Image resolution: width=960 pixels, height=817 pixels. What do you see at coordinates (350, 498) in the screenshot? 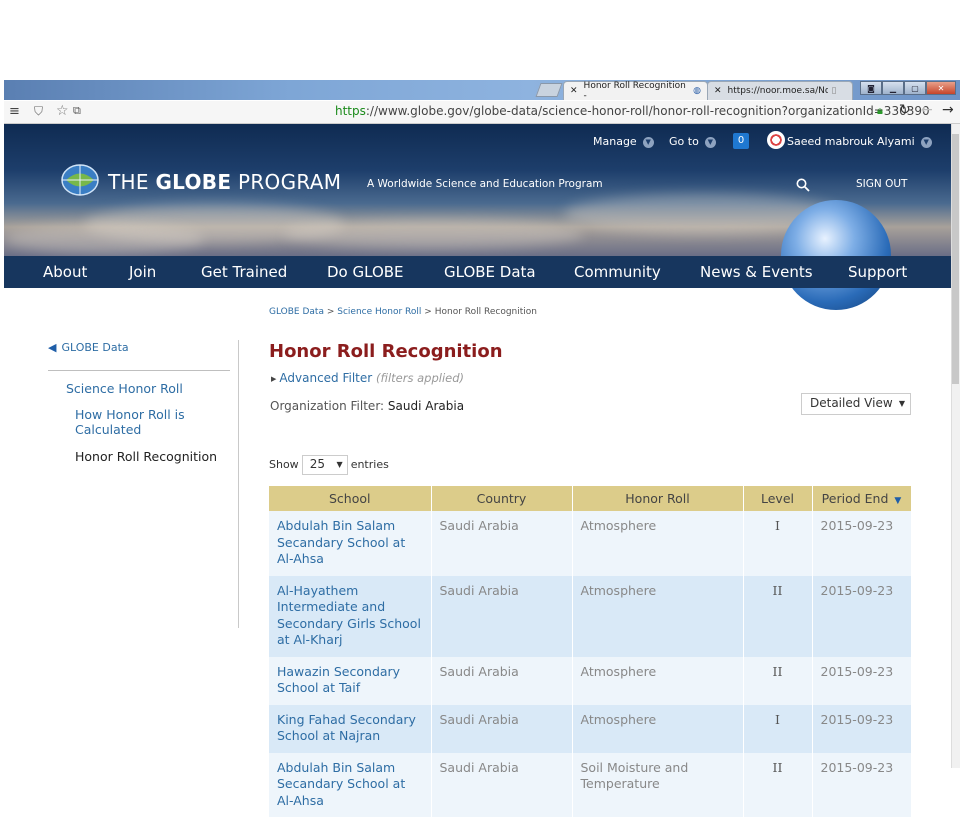
I see `column-header-school: School` at bounding box center [350, 498].